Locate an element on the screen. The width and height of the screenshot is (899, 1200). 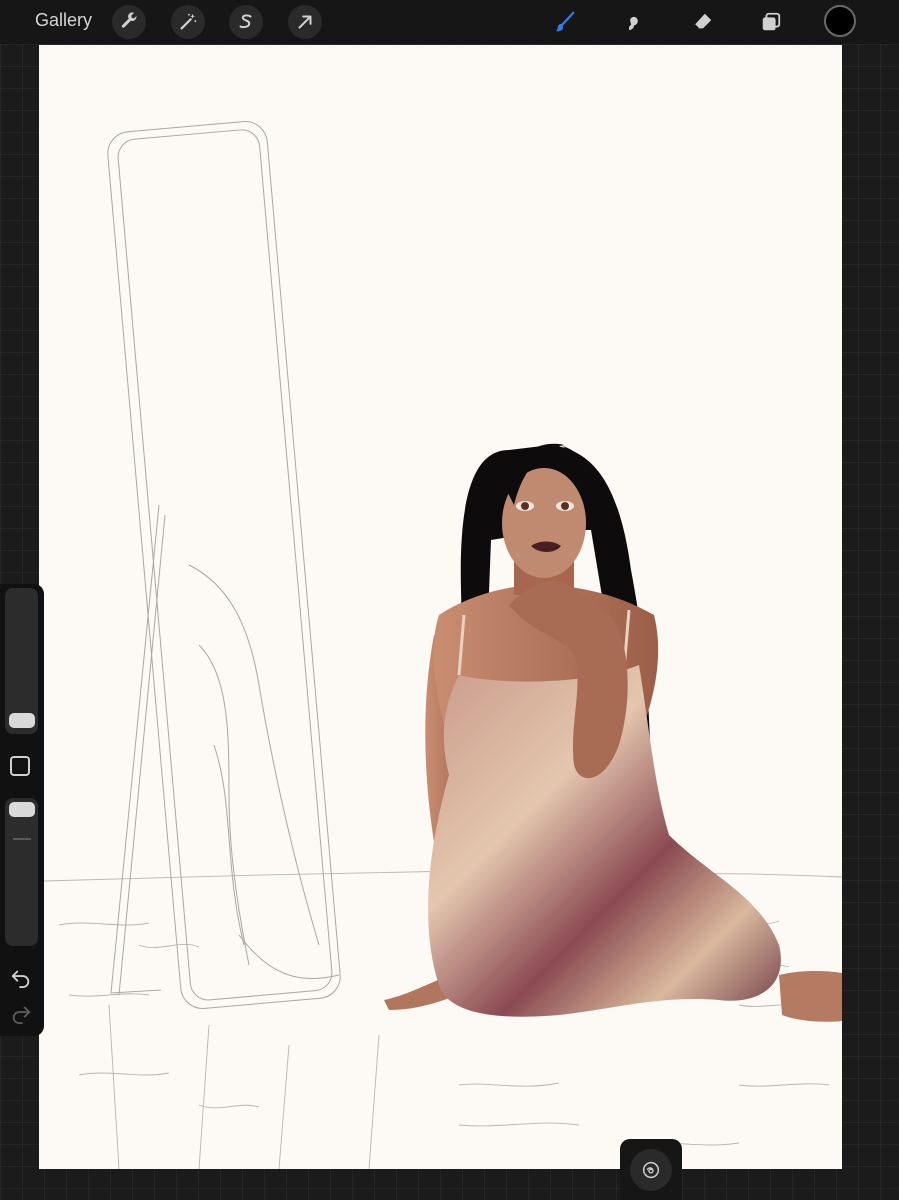
opacity-slider is located at coordinates (21, 872).